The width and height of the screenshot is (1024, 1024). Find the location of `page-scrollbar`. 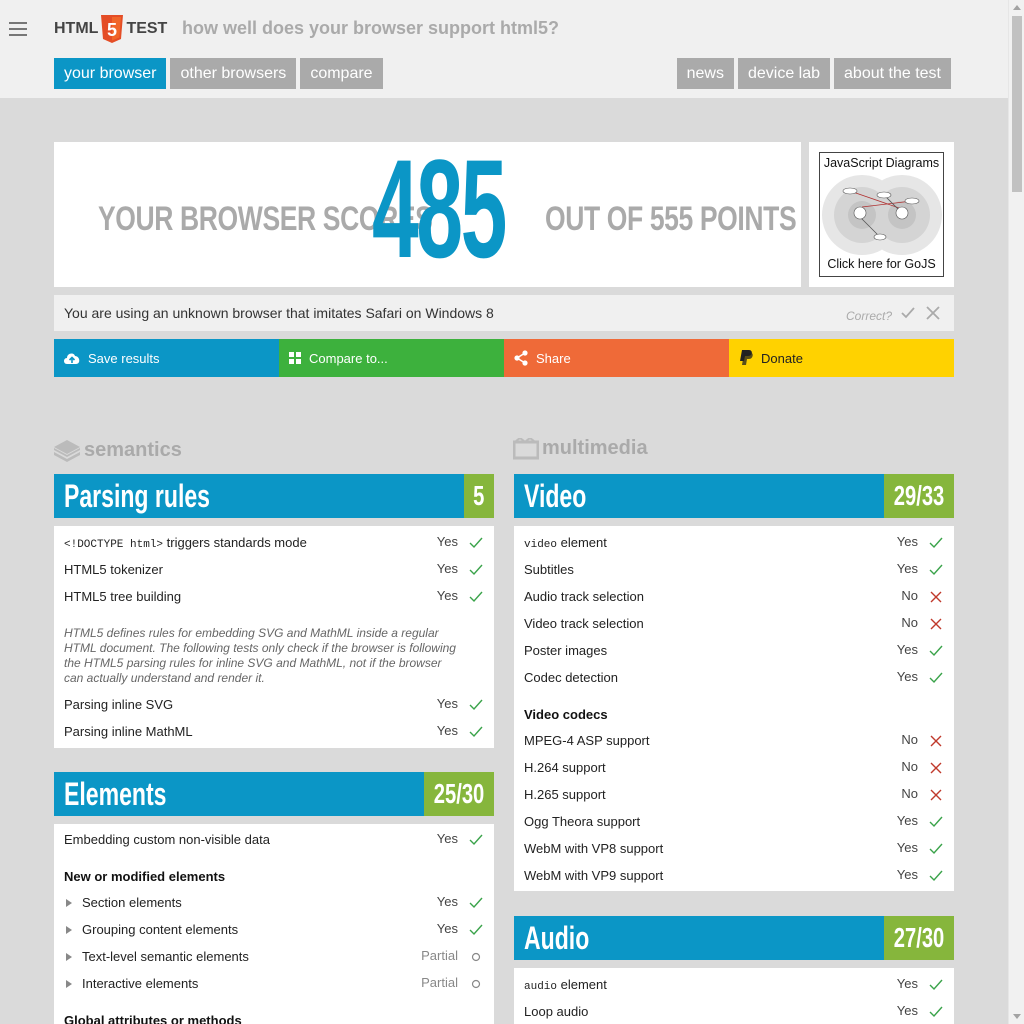

page-scrollbar is located at coordinates (1016, 512).